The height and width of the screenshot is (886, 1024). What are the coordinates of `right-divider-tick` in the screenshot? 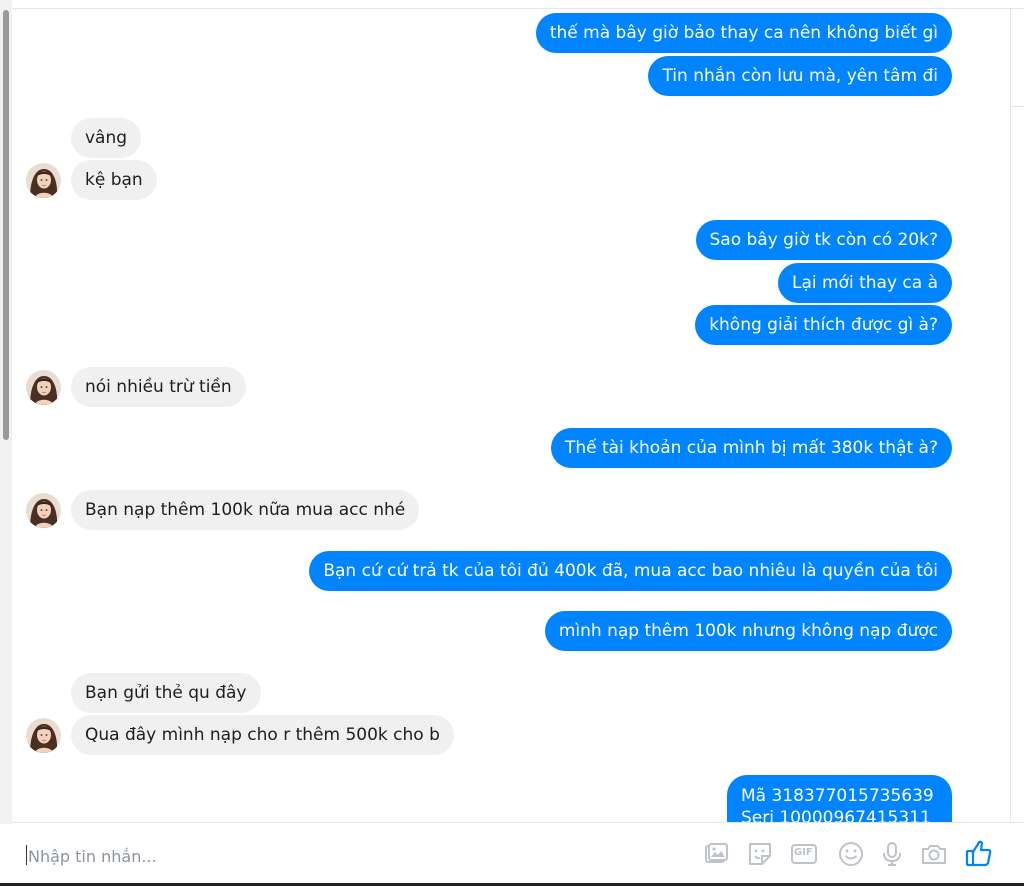 It's located at (1017, 106).